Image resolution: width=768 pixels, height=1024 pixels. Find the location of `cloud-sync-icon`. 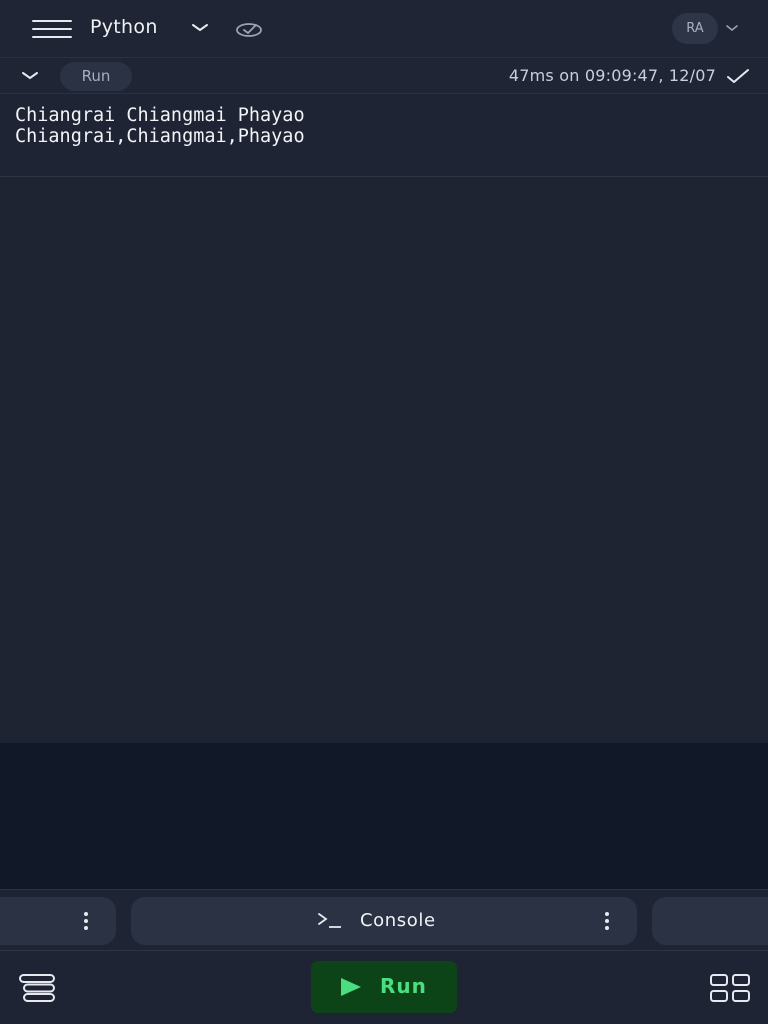

cloud-sync-icon is located at coordinates (249, 29).